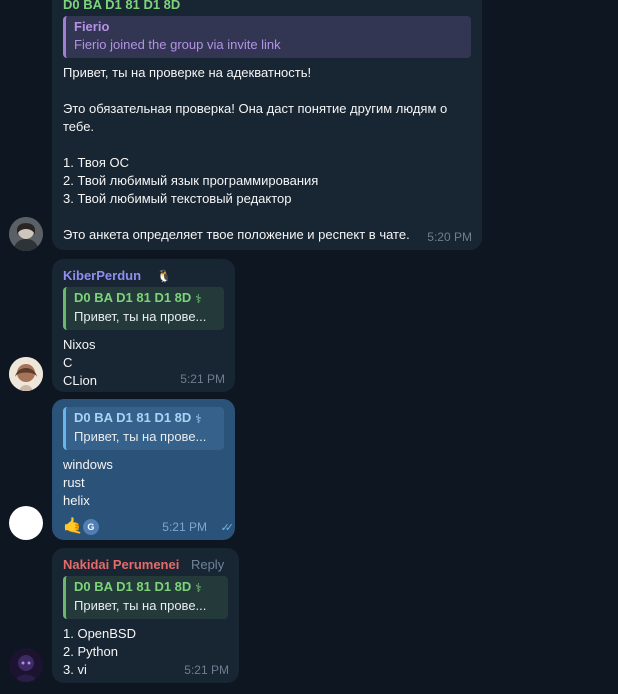 Image resolution: width=618 pixels, height=694 pixels. What do you see at coordinates (207, 564) in the screenshot?
I see `reply-button: Reply` at bounding box center [207, 564].